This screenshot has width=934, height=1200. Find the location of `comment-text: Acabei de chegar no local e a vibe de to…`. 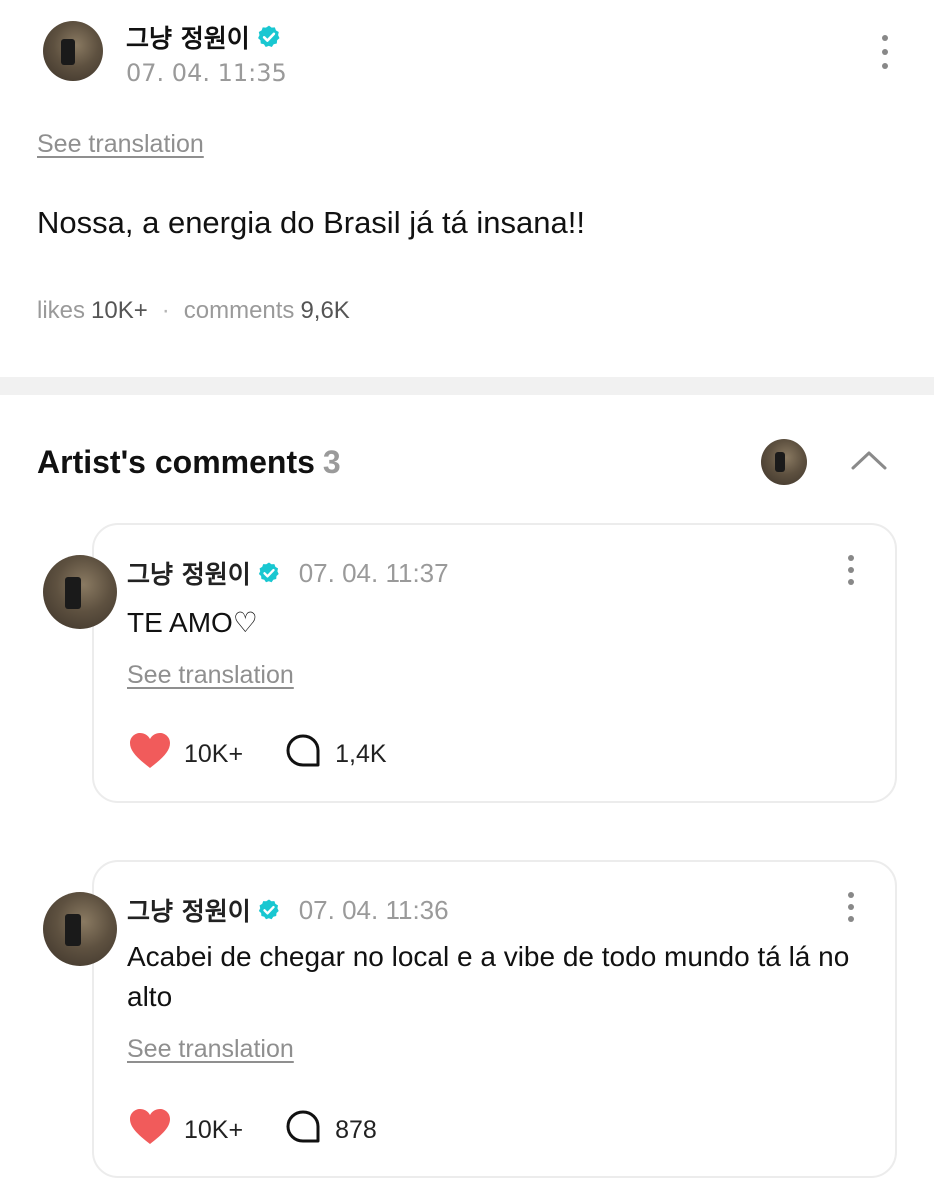

comment-text: Acabei de chegar no local e a vibe de to… is located at coordinates (488, 976).